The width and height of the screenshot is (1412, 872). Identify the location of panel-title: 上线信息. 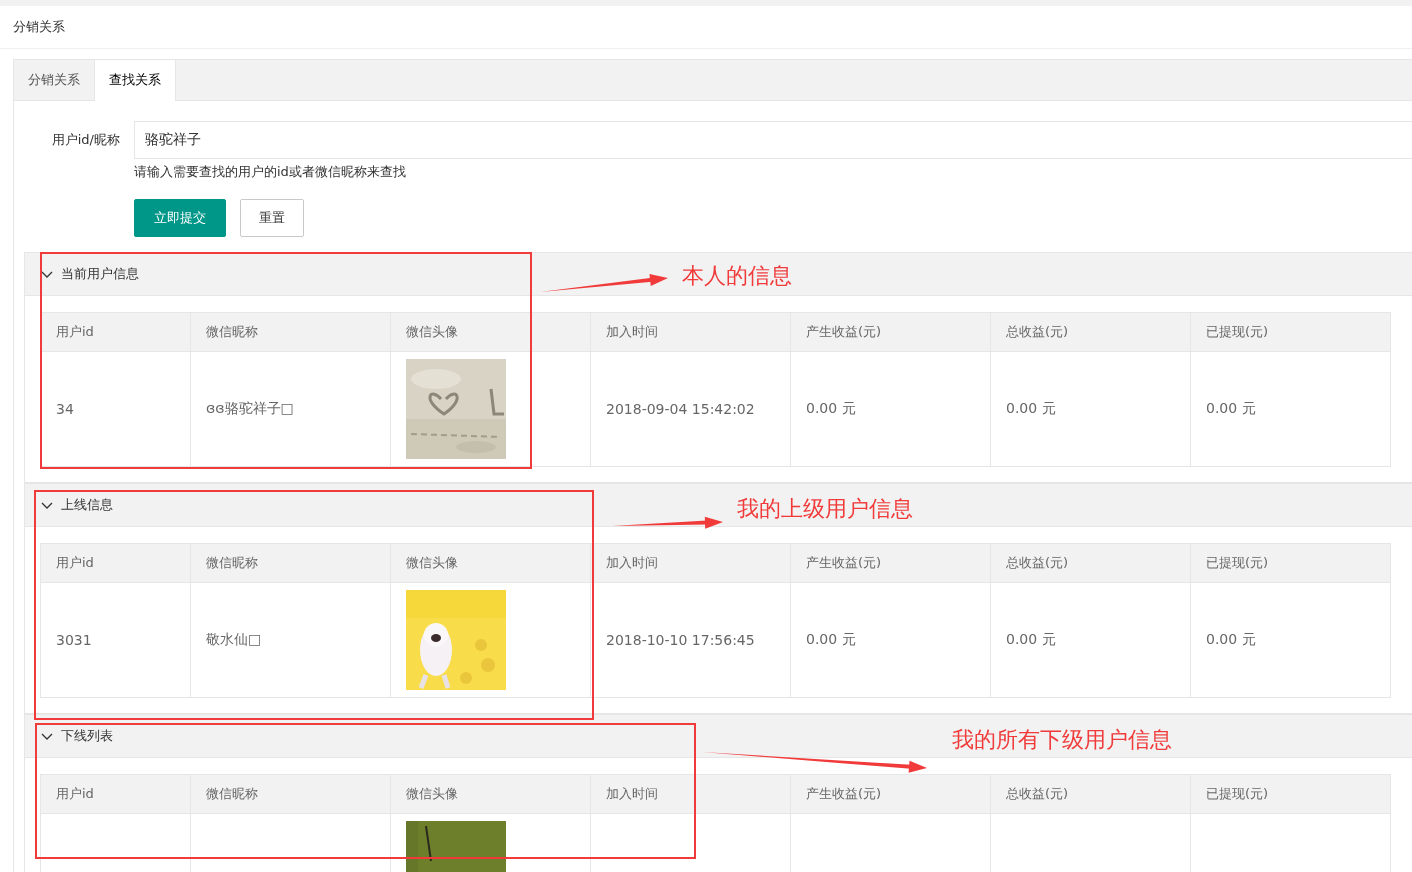
(87, 505).